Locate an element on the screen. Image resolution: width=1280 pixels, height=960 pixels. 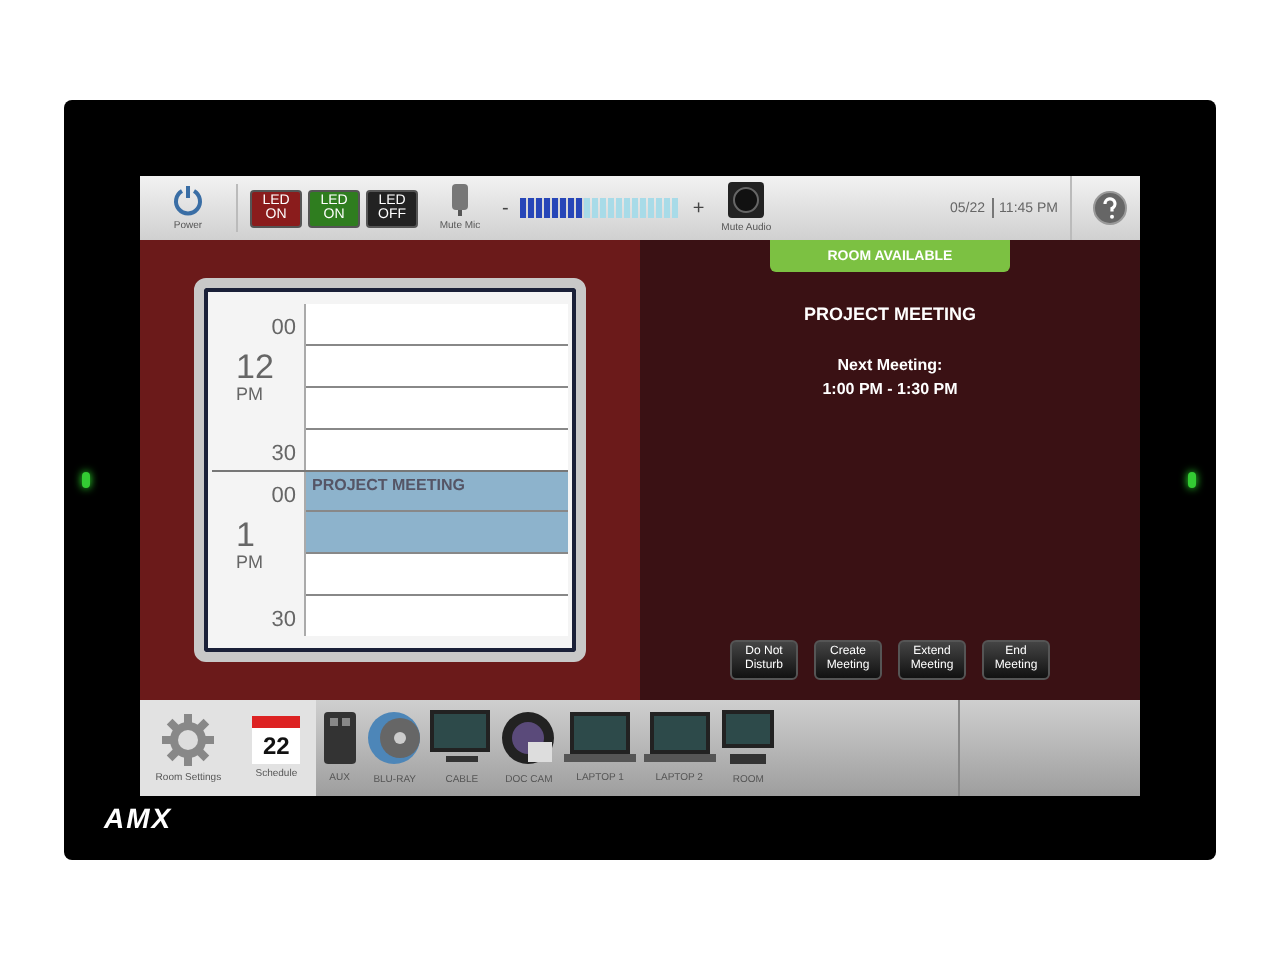
meeting-title: PROJECT MEETING is located at coordinates (889, 314).